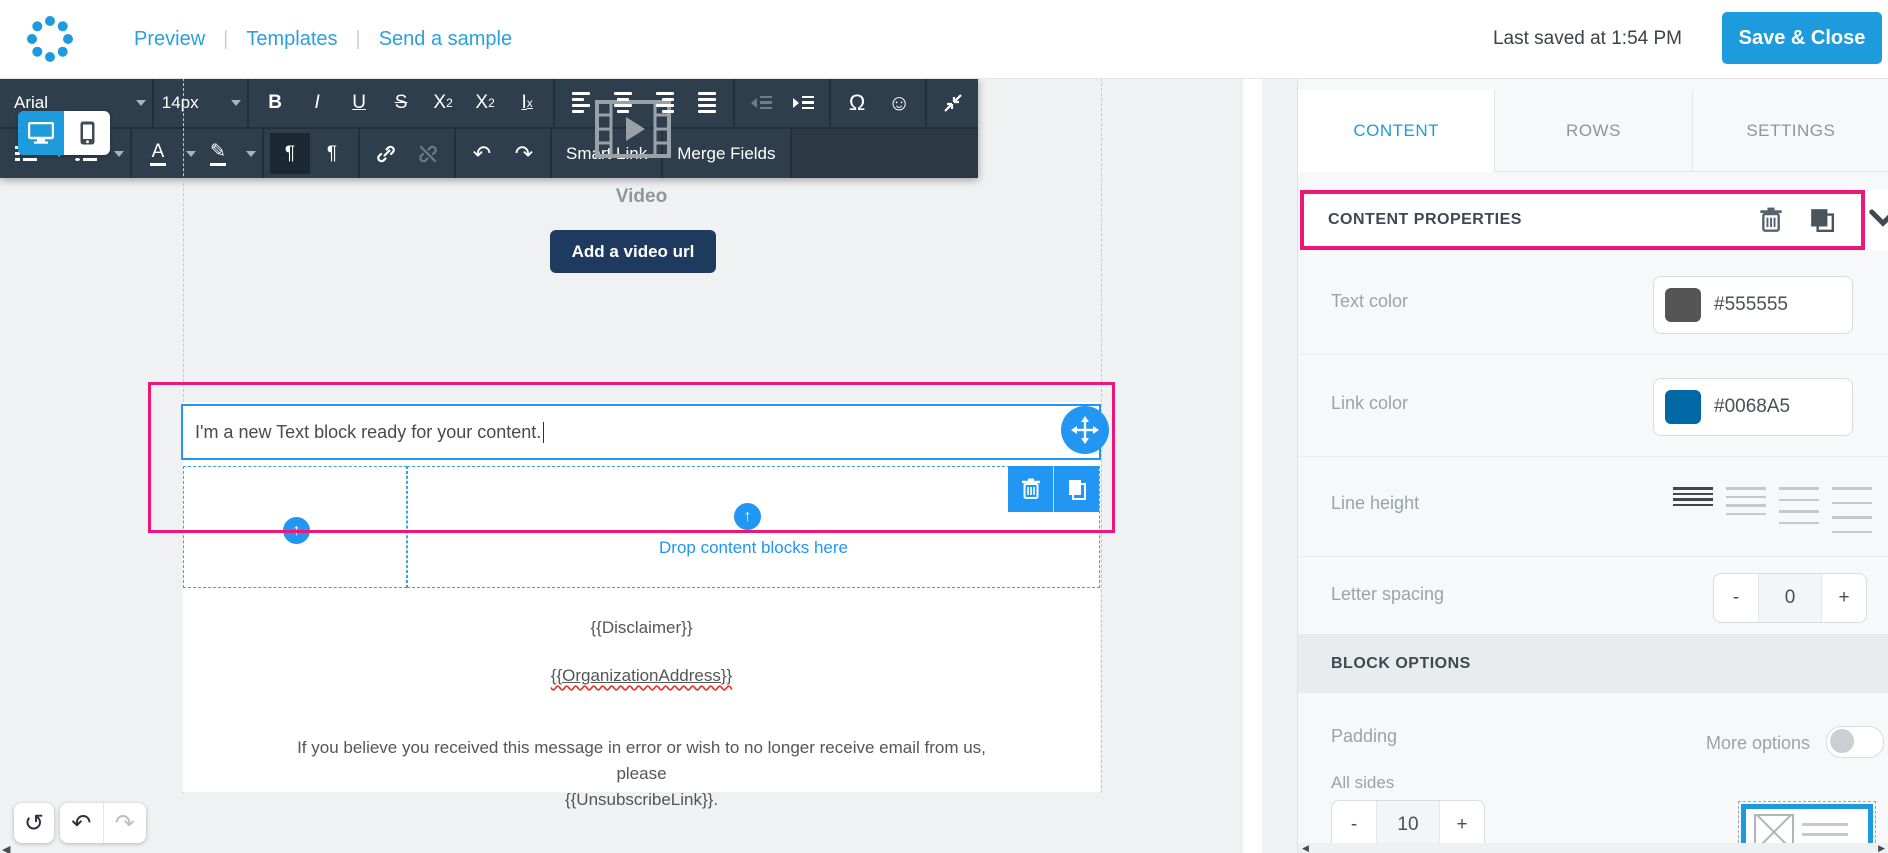 This screenshot has width=1888, height=853. I want to click on redo-button: ↷, so click(524, 153).